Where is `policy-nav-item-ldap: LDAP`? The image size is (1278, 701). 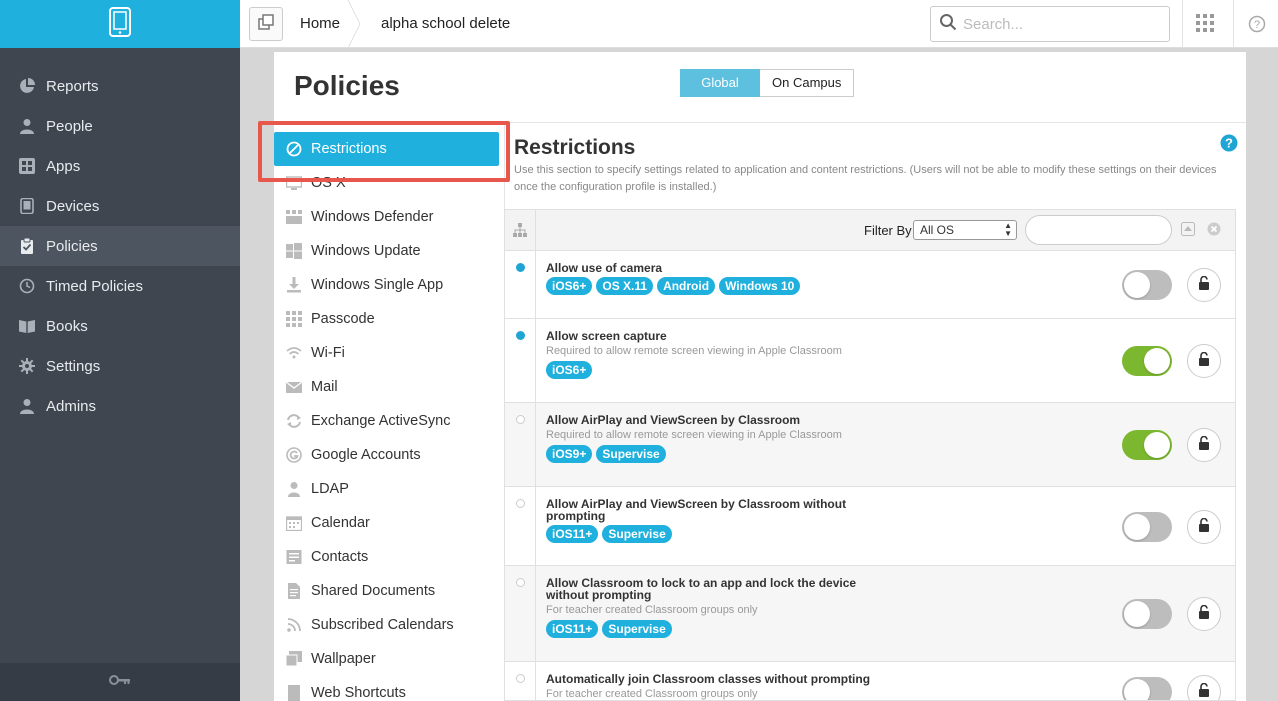
policy-nav-item-ldap: LDAP is located at coordinates (389, 489).